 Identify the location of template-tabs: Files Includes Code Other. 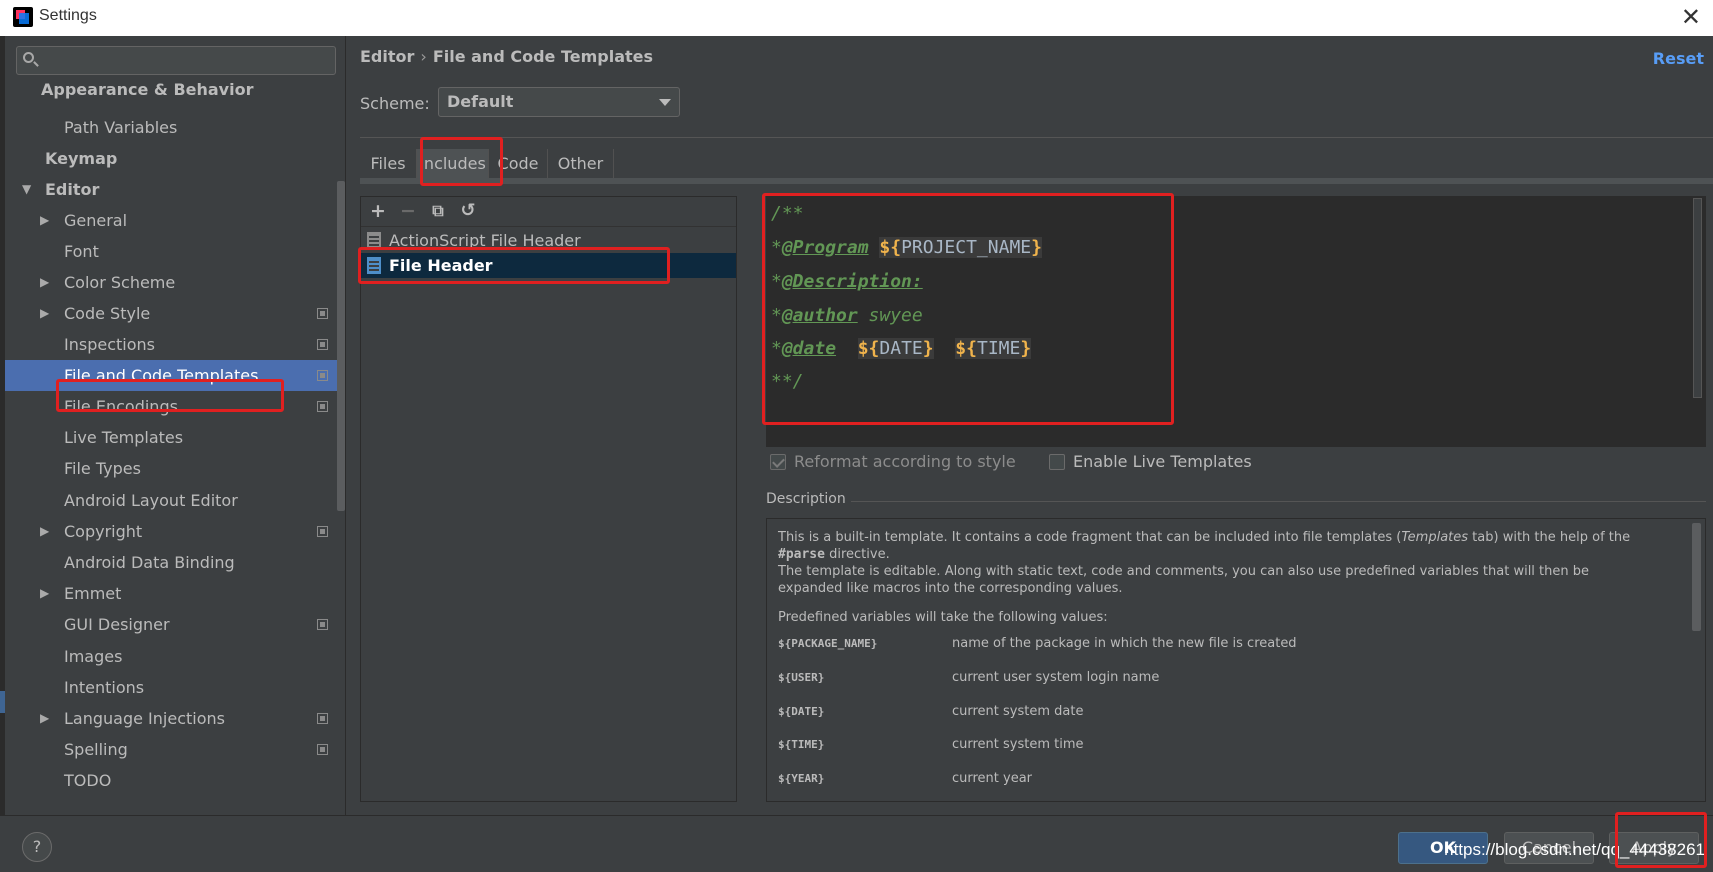
(1036, 163).